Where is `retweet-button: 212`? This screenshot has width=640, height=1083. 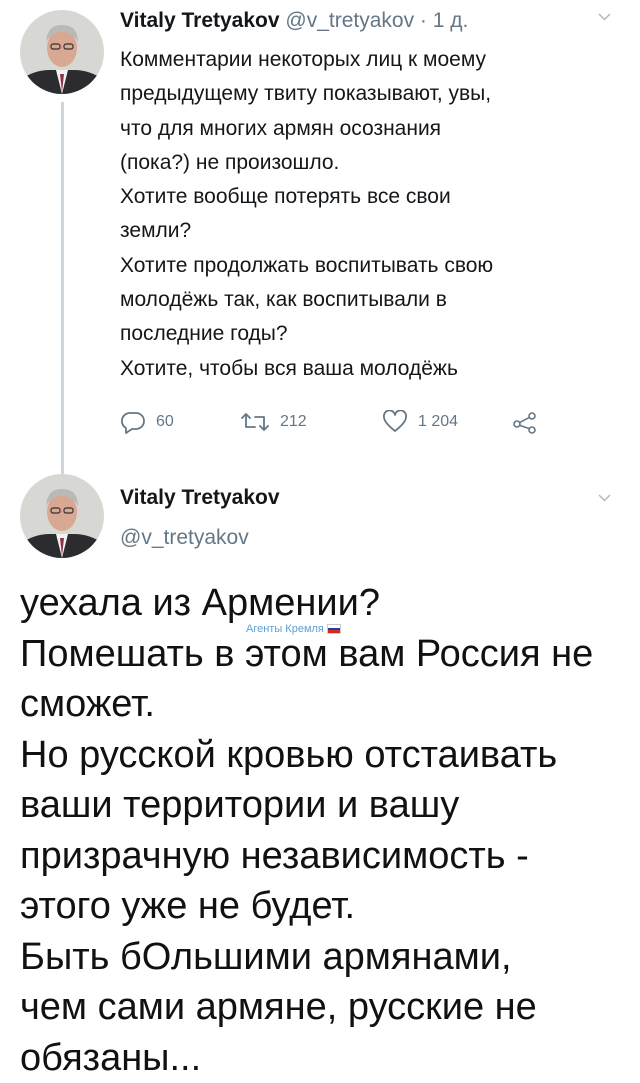
retweet-button: 212 is located at coordinates (273, 422).